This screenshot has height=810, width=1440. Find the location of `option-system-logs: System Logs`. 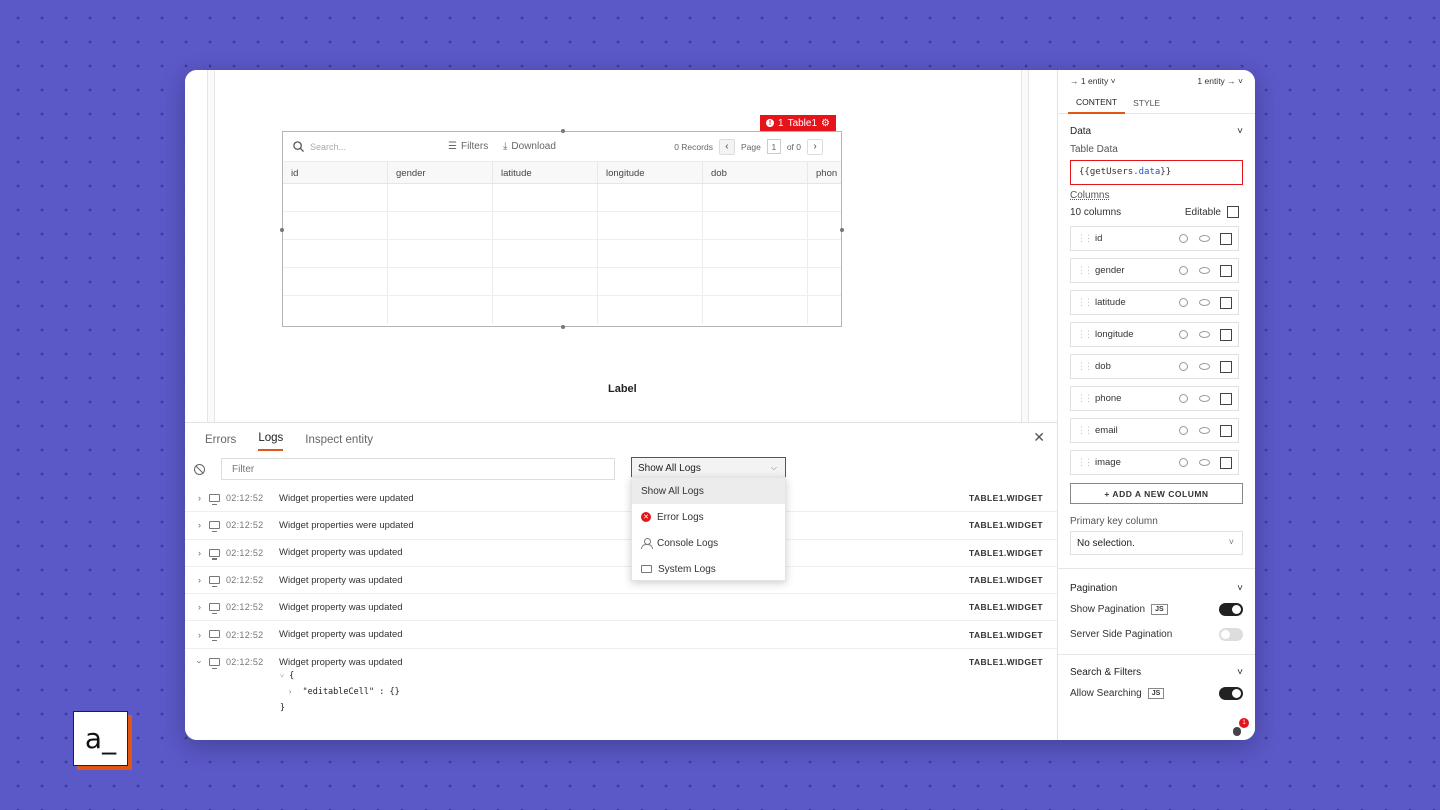

option-system-logs: System Logs is located at coordinates (708, 569).